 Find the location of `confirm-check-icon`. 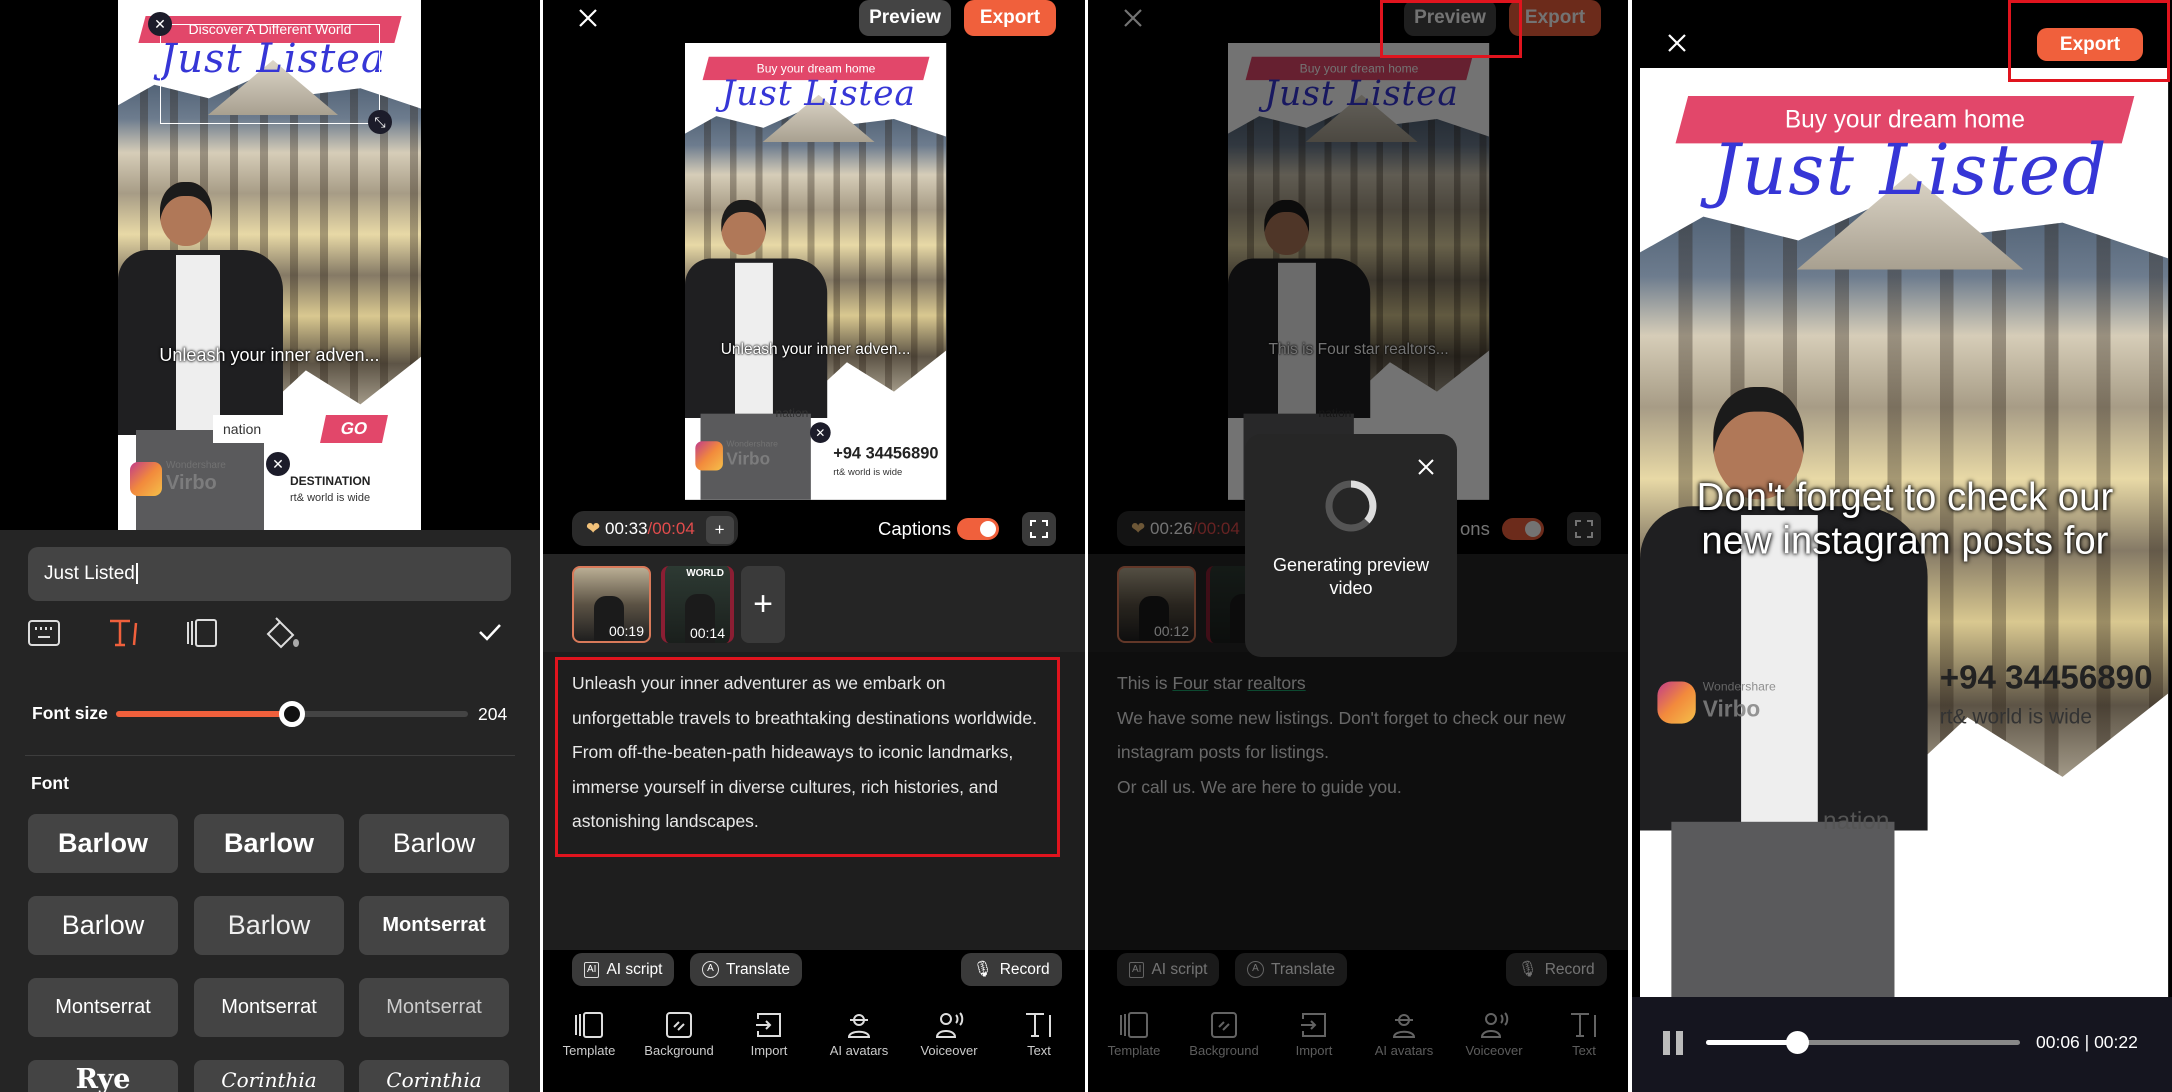

confirm-check-icon is located at coordinates (490, 632).